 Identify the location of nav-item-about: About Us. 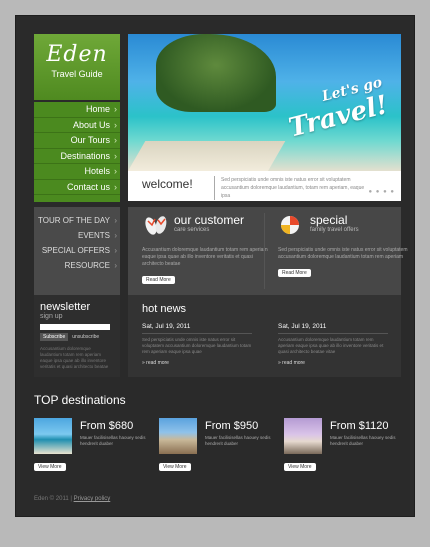
(77, 125).